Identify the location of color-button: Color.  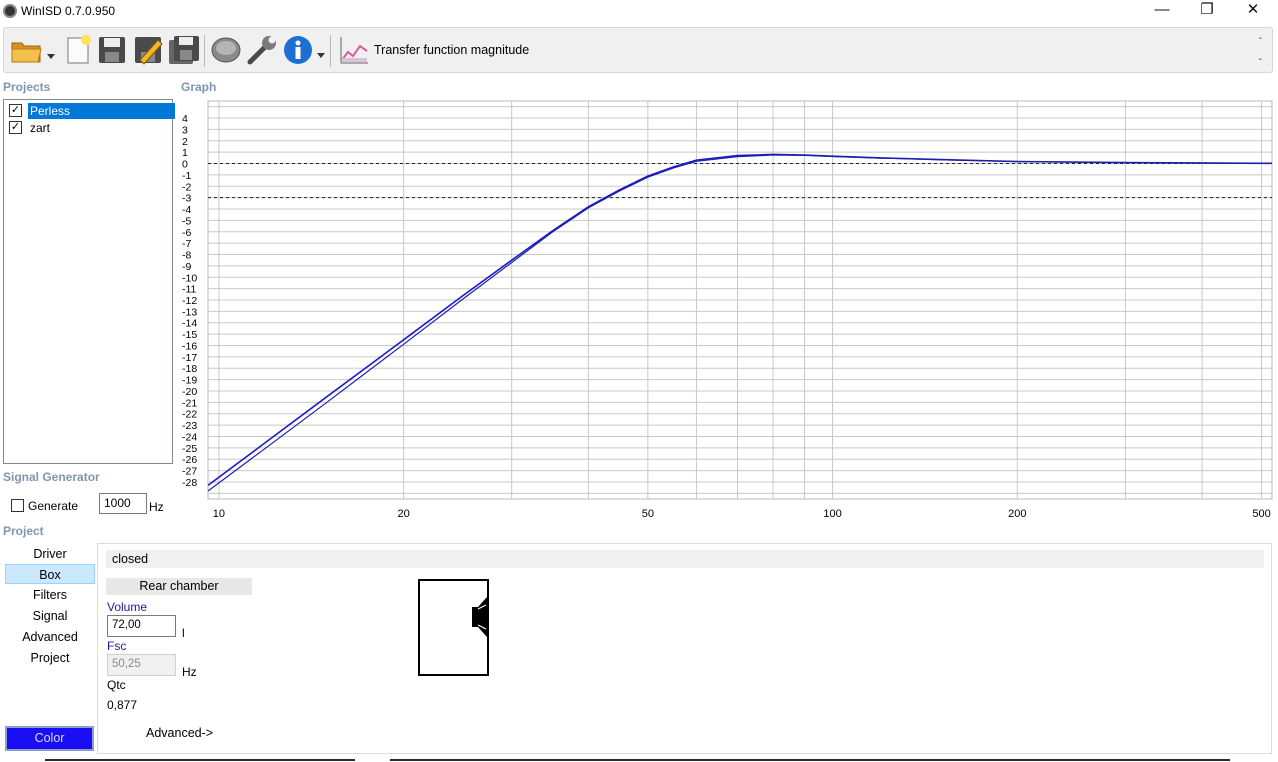
(49, 738).